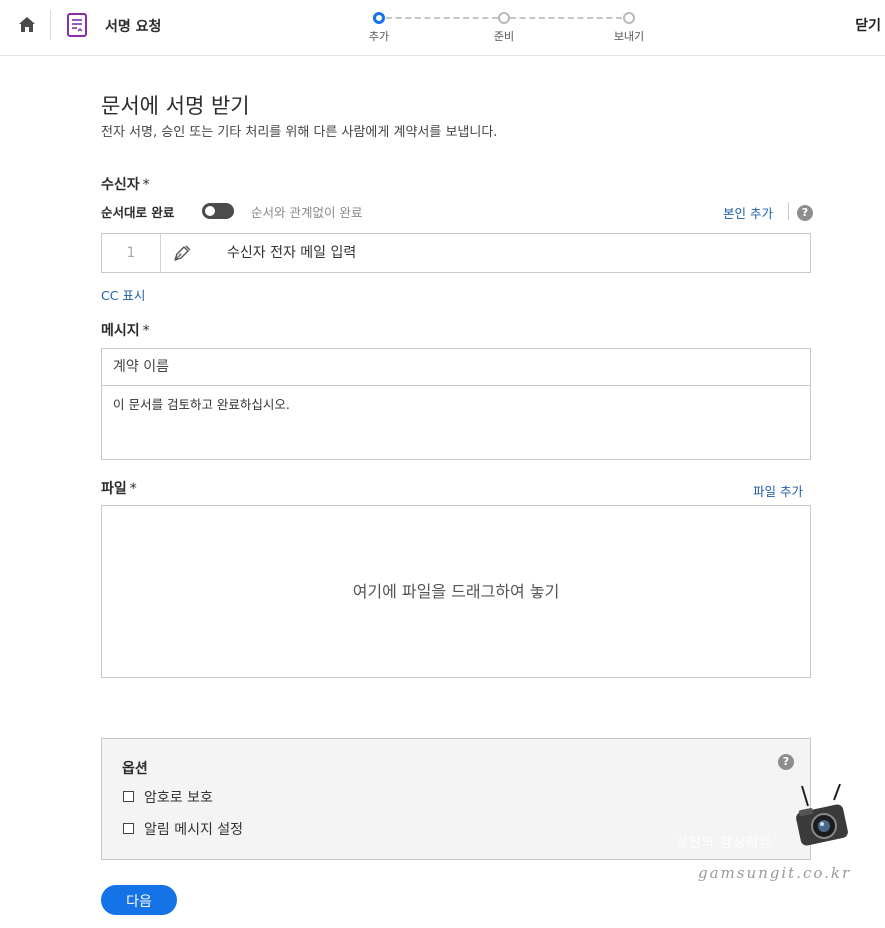 The width and height of the screenshot is (885, 928). What do you see at coordinates (175, 106) in the screenshot?
I see `page-title: 문서에 서명 받기` at bounding box center [175, 106].